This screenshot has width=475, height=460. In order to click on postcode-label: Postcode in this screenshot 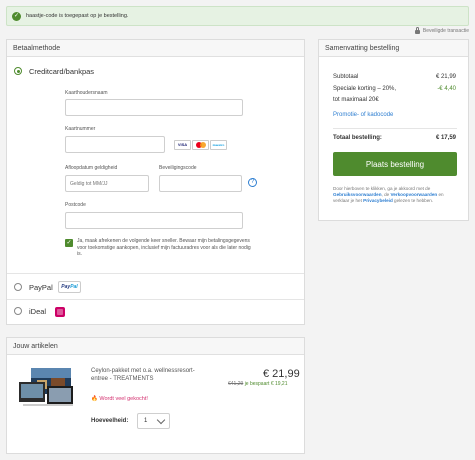, I will do `click(75, 205)`.